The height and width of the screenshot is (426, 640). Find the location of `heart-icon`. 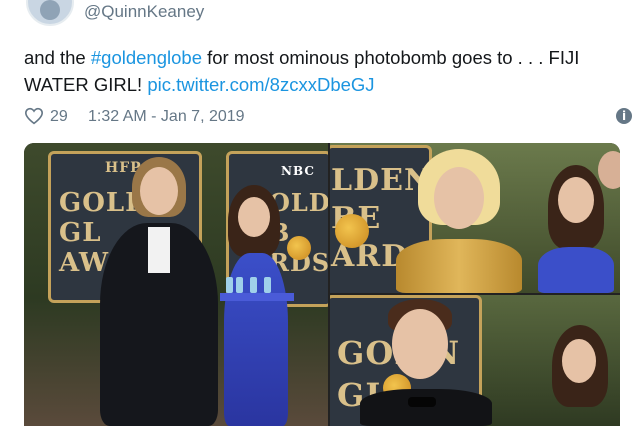

heart-icon is located at coordinates (34, 116).